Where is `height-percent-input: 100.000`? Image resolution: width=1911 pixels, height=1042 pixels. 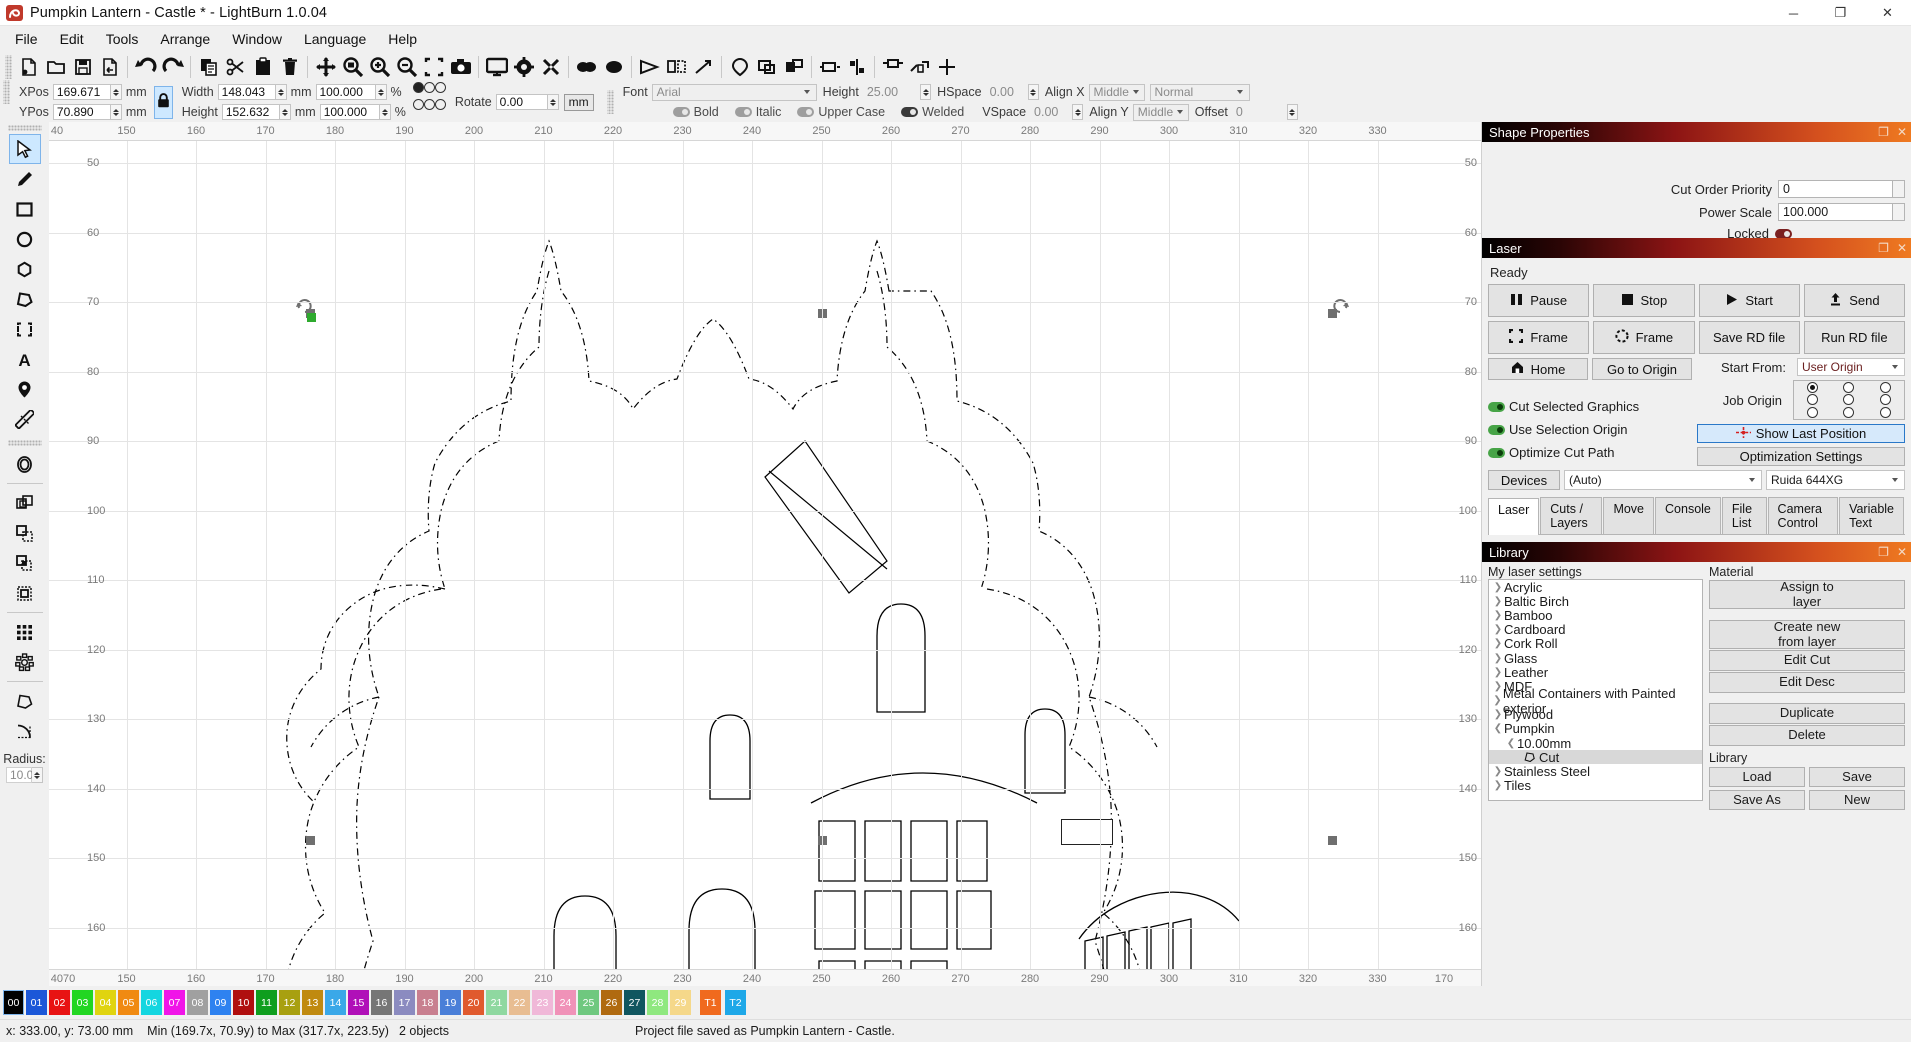 height-percent-input: 100.000 is located at coordinates (349, 112).